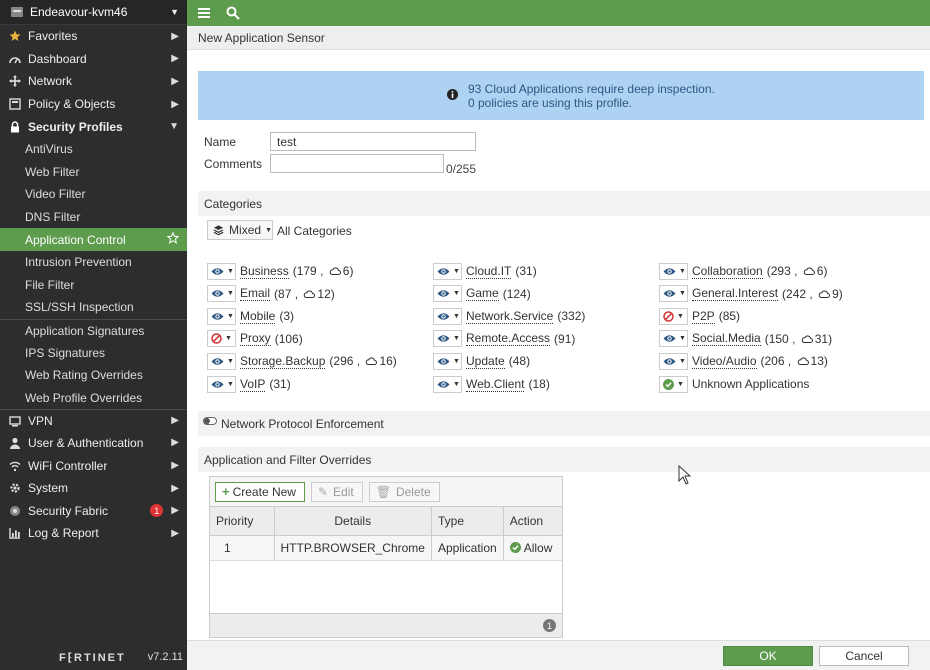 The image size is (930, 670). I want to click on col-priority: Priority, so click(242, 521).